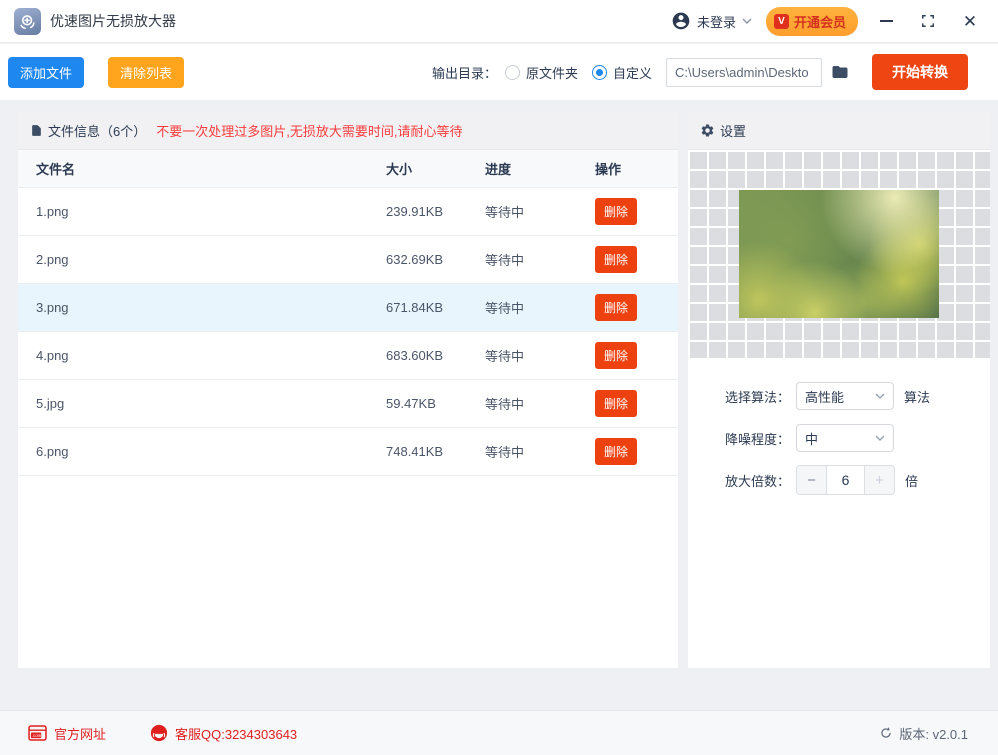  I want to click on algorithm-select: 高性能, so click(845, 396).